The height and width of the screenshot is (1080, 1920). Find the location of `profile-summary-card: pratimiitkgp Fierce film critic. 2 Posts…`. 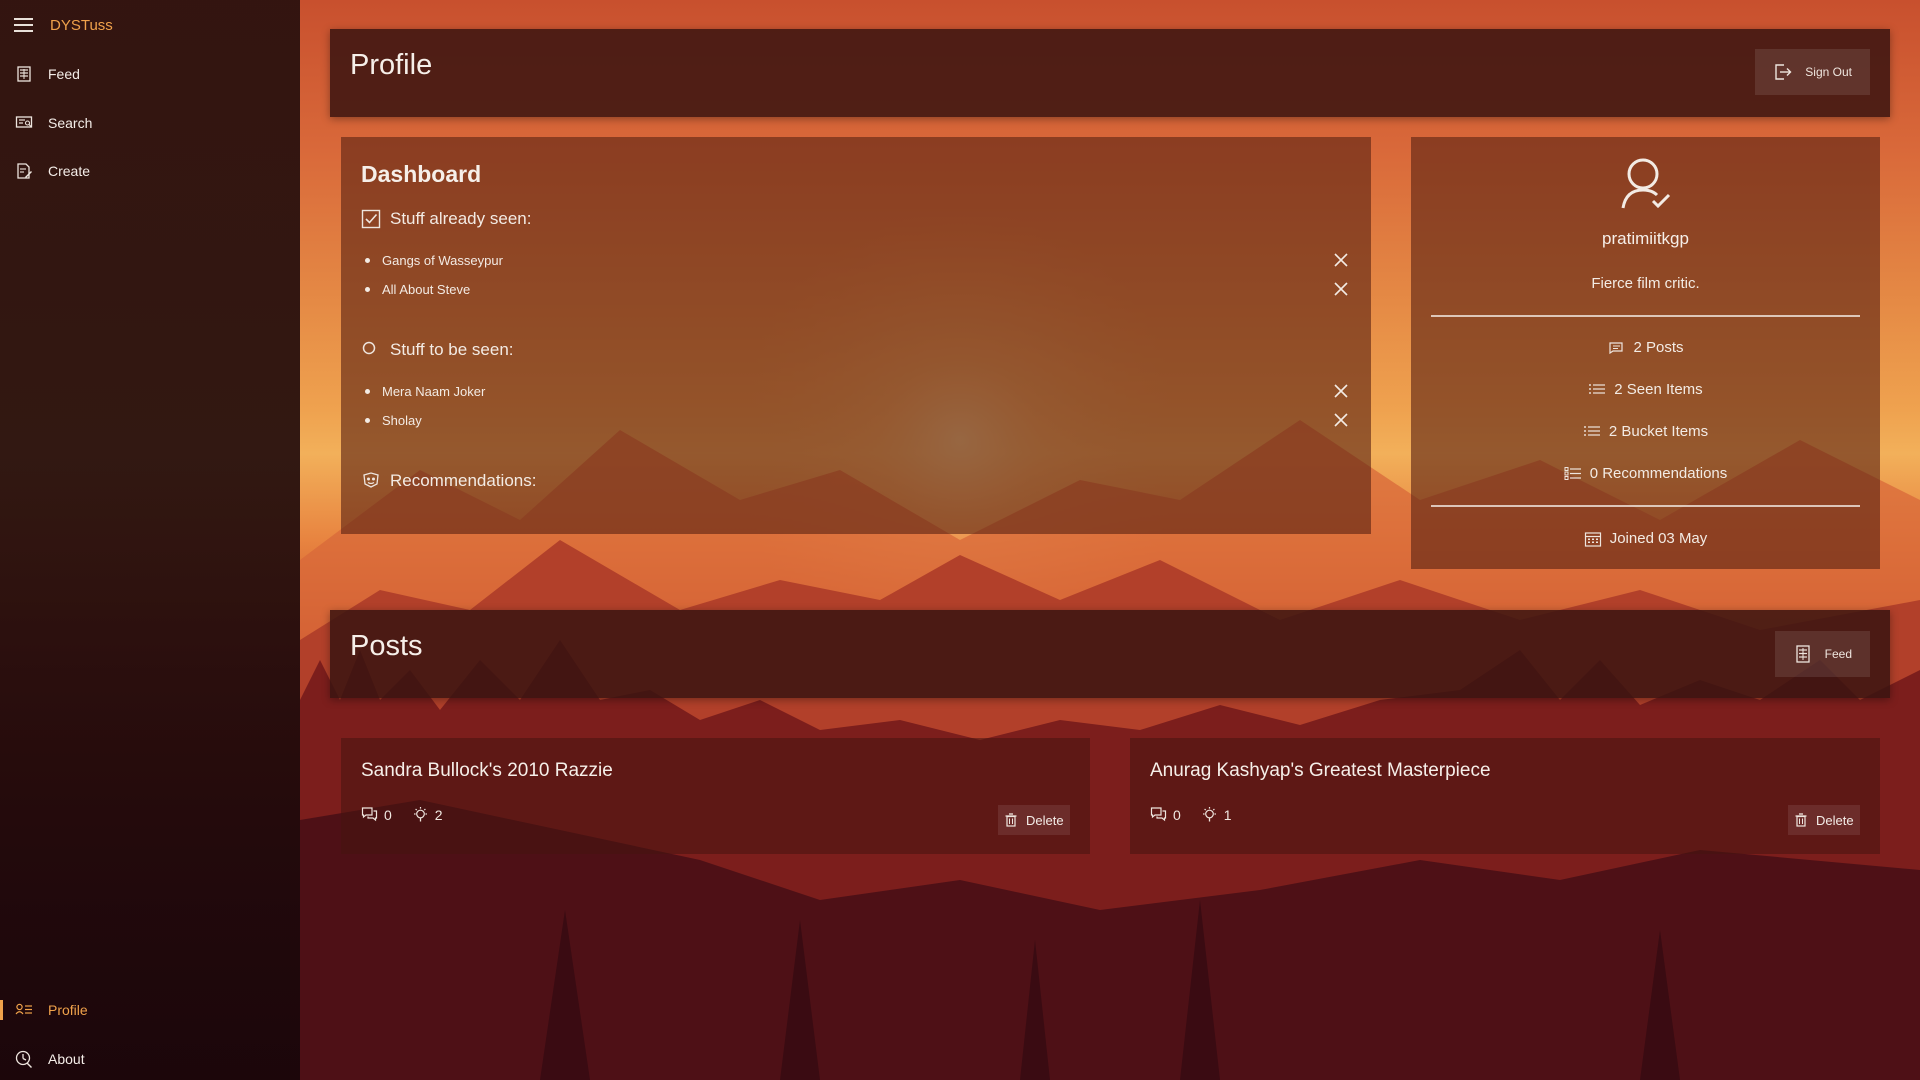

profile-summary-card: pratimiitkgp Fierce film critic. 2 Posts… is located at coordinates (1645, 353).